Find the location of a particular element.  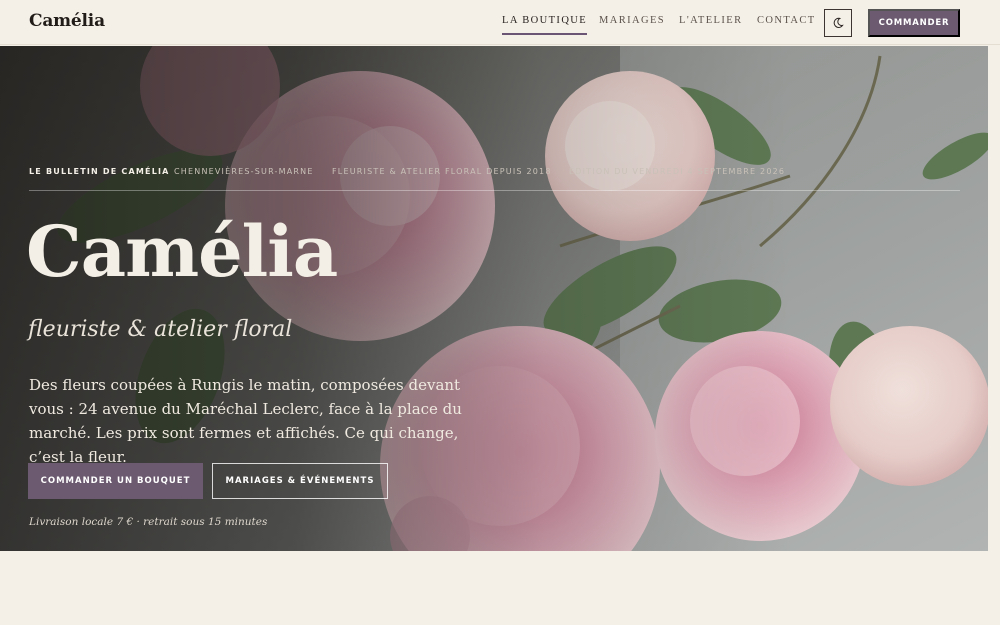

bulletin-since: FLEURISTE & ATELIER FLORAL DEPUIS 2018 is located at coordinates (442, 171).